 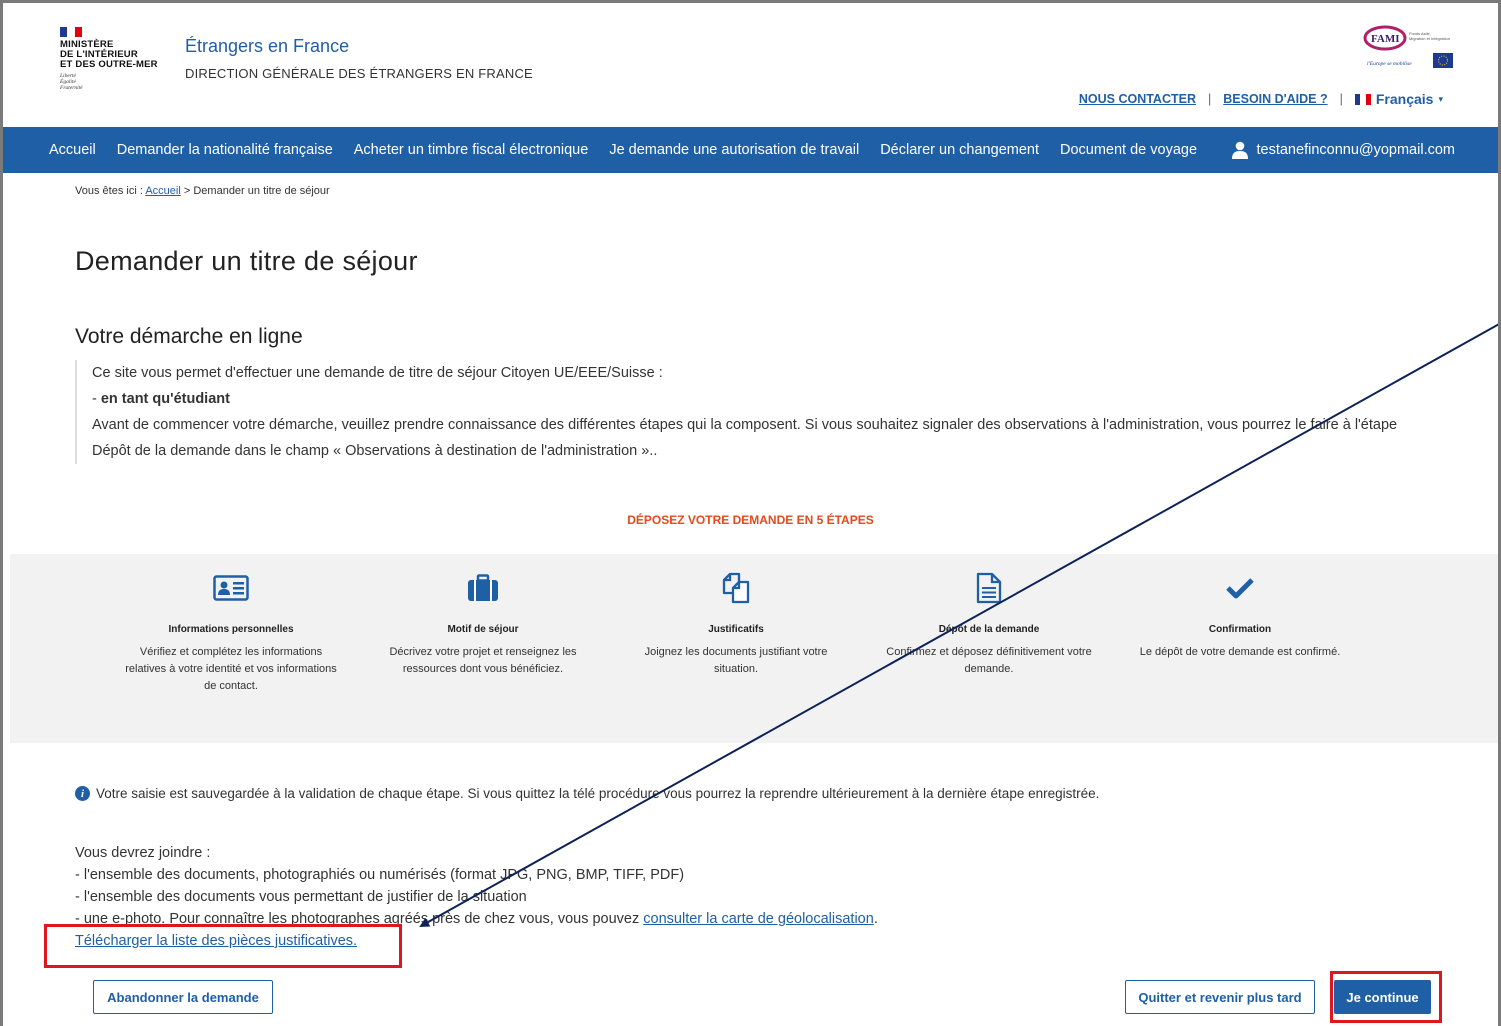 What do you see at coordinates (231, 588) in the screenshot?
I see `id-card-icon` at bounding box center [231, 588].